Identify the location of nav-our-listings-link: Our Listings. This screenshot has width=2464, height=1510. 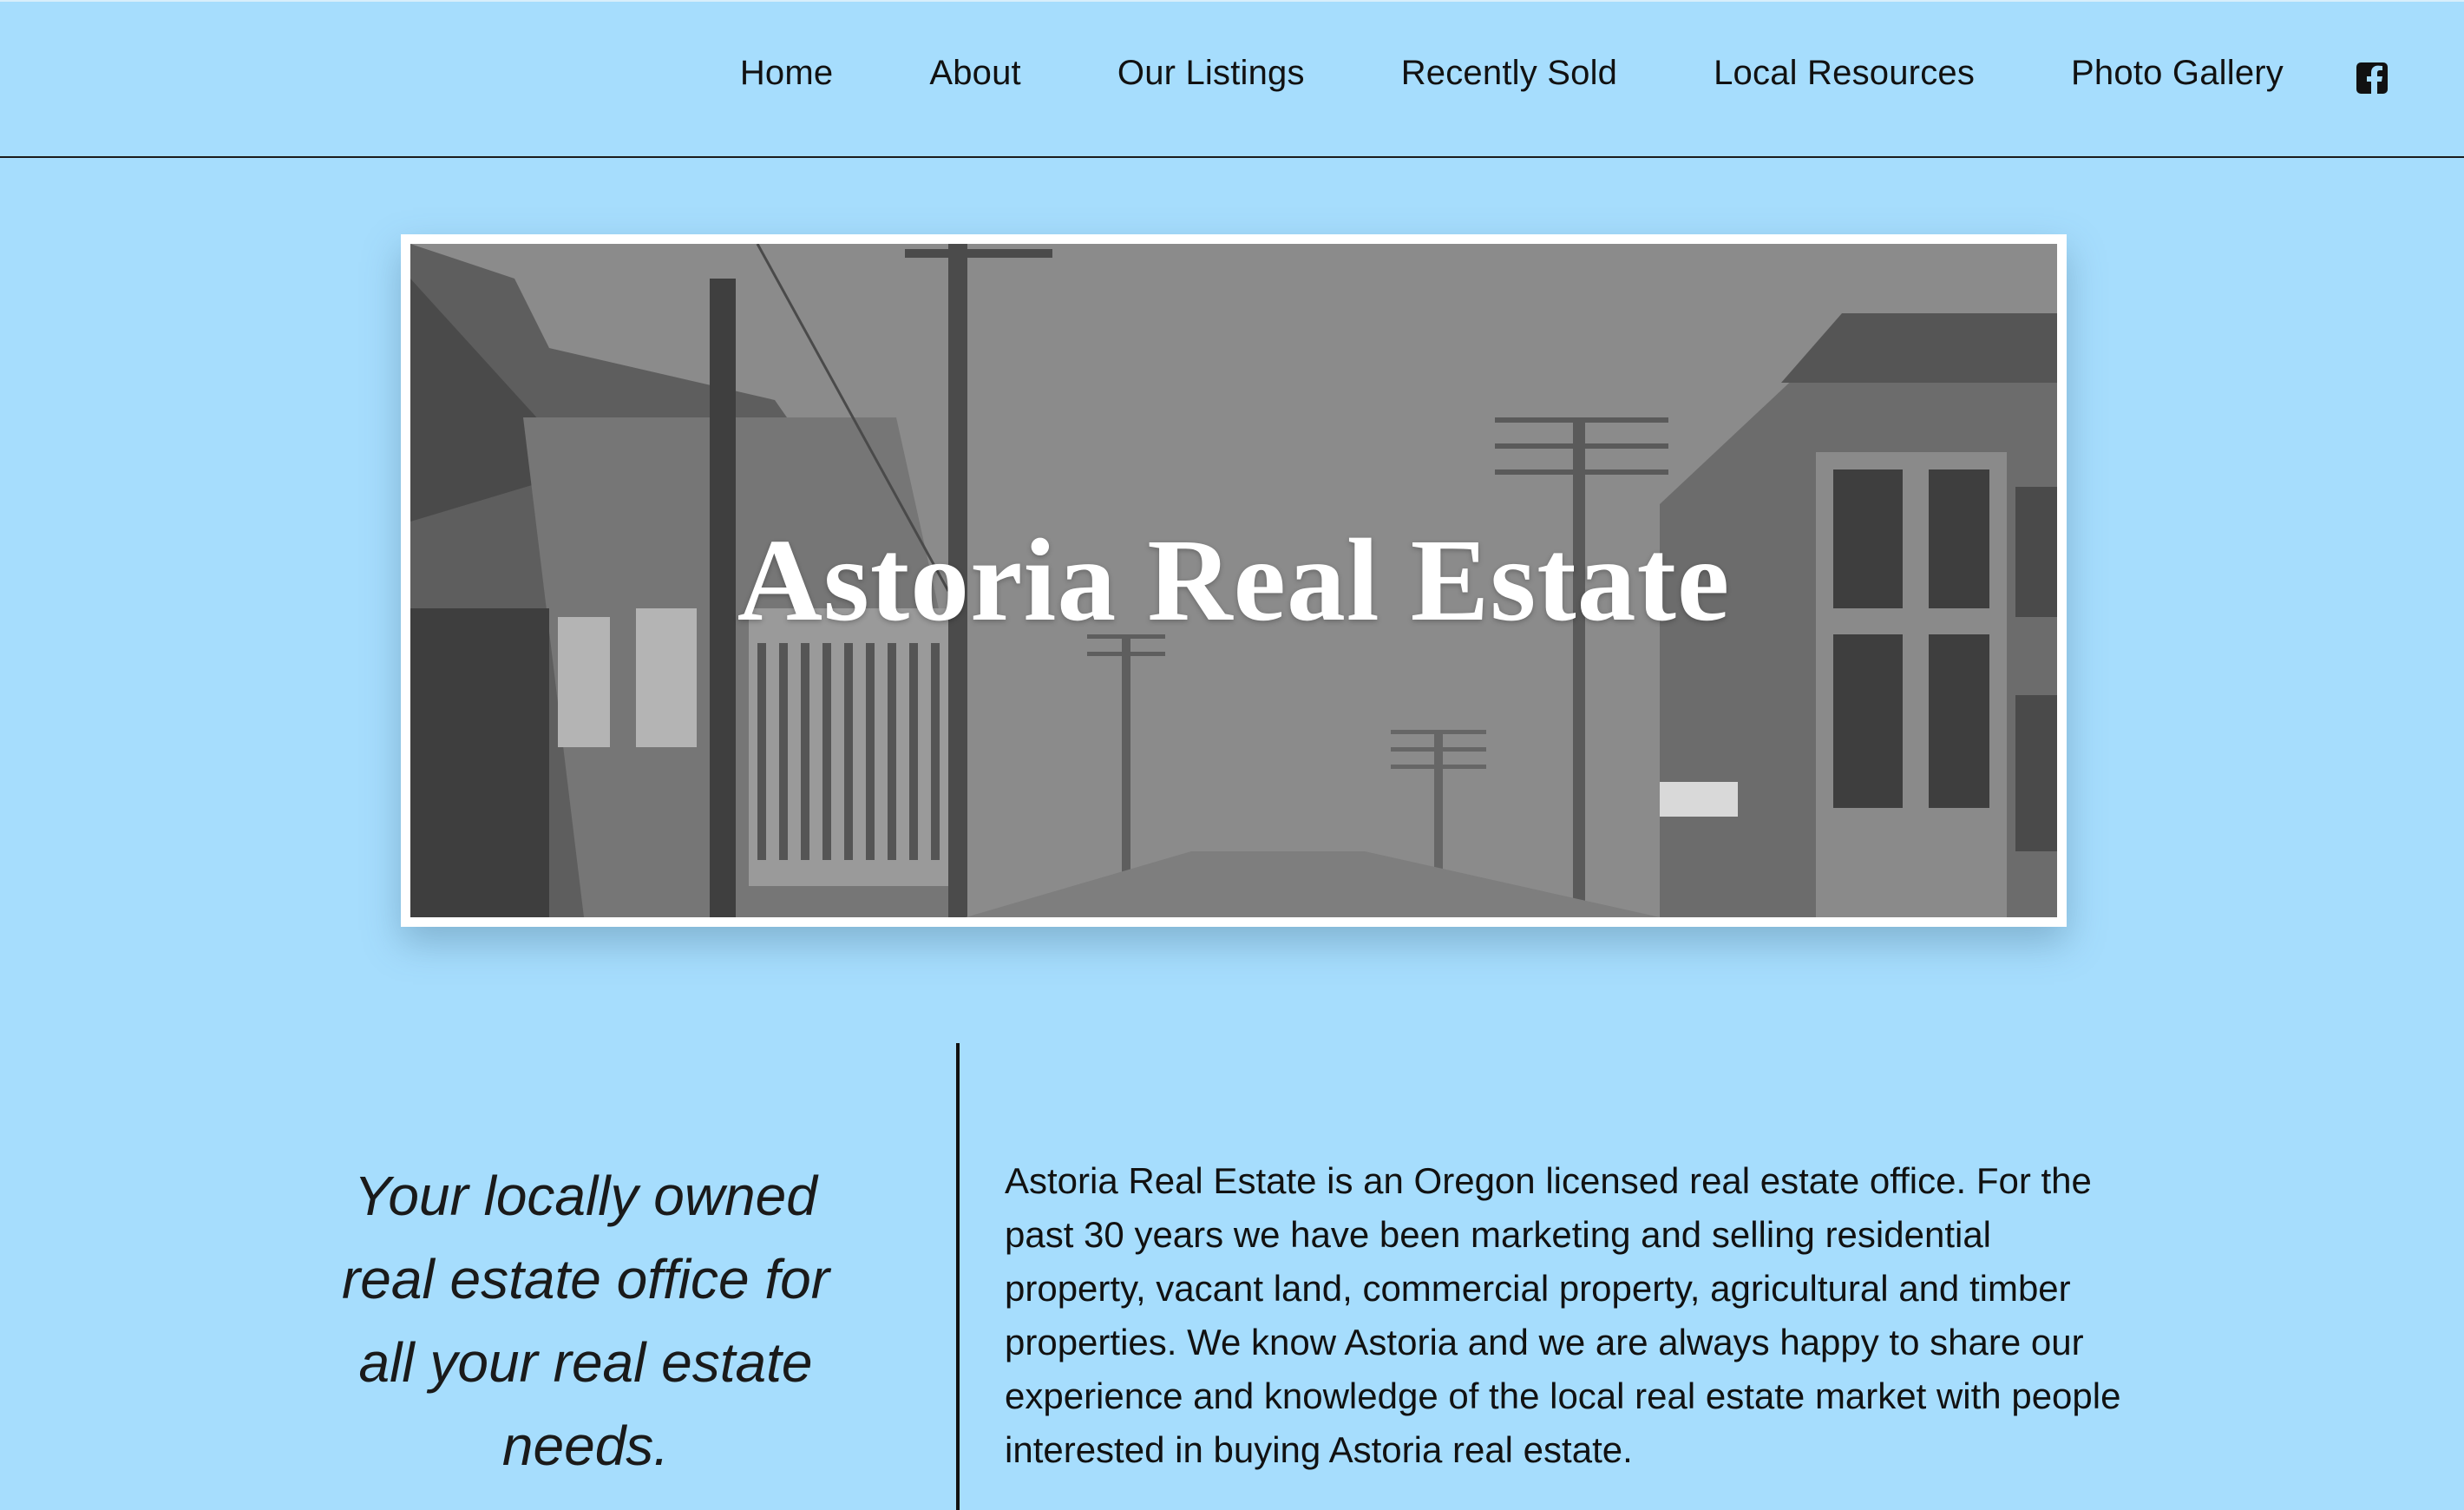
(1211, 73).